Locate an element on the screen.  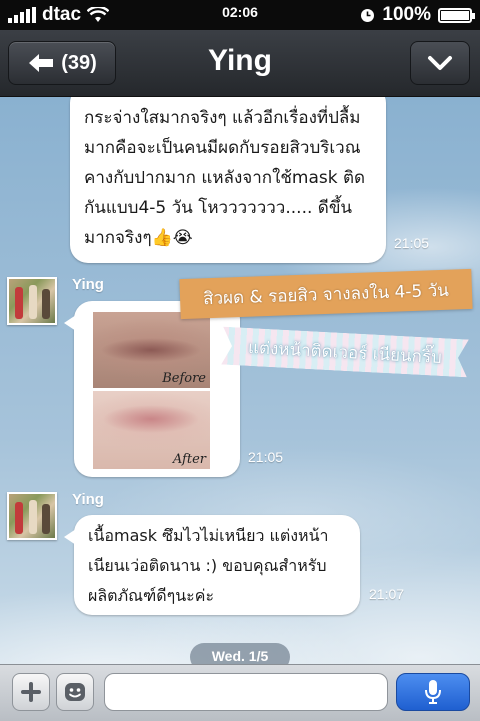
after-photo: After is located at coordinates (151, 430).